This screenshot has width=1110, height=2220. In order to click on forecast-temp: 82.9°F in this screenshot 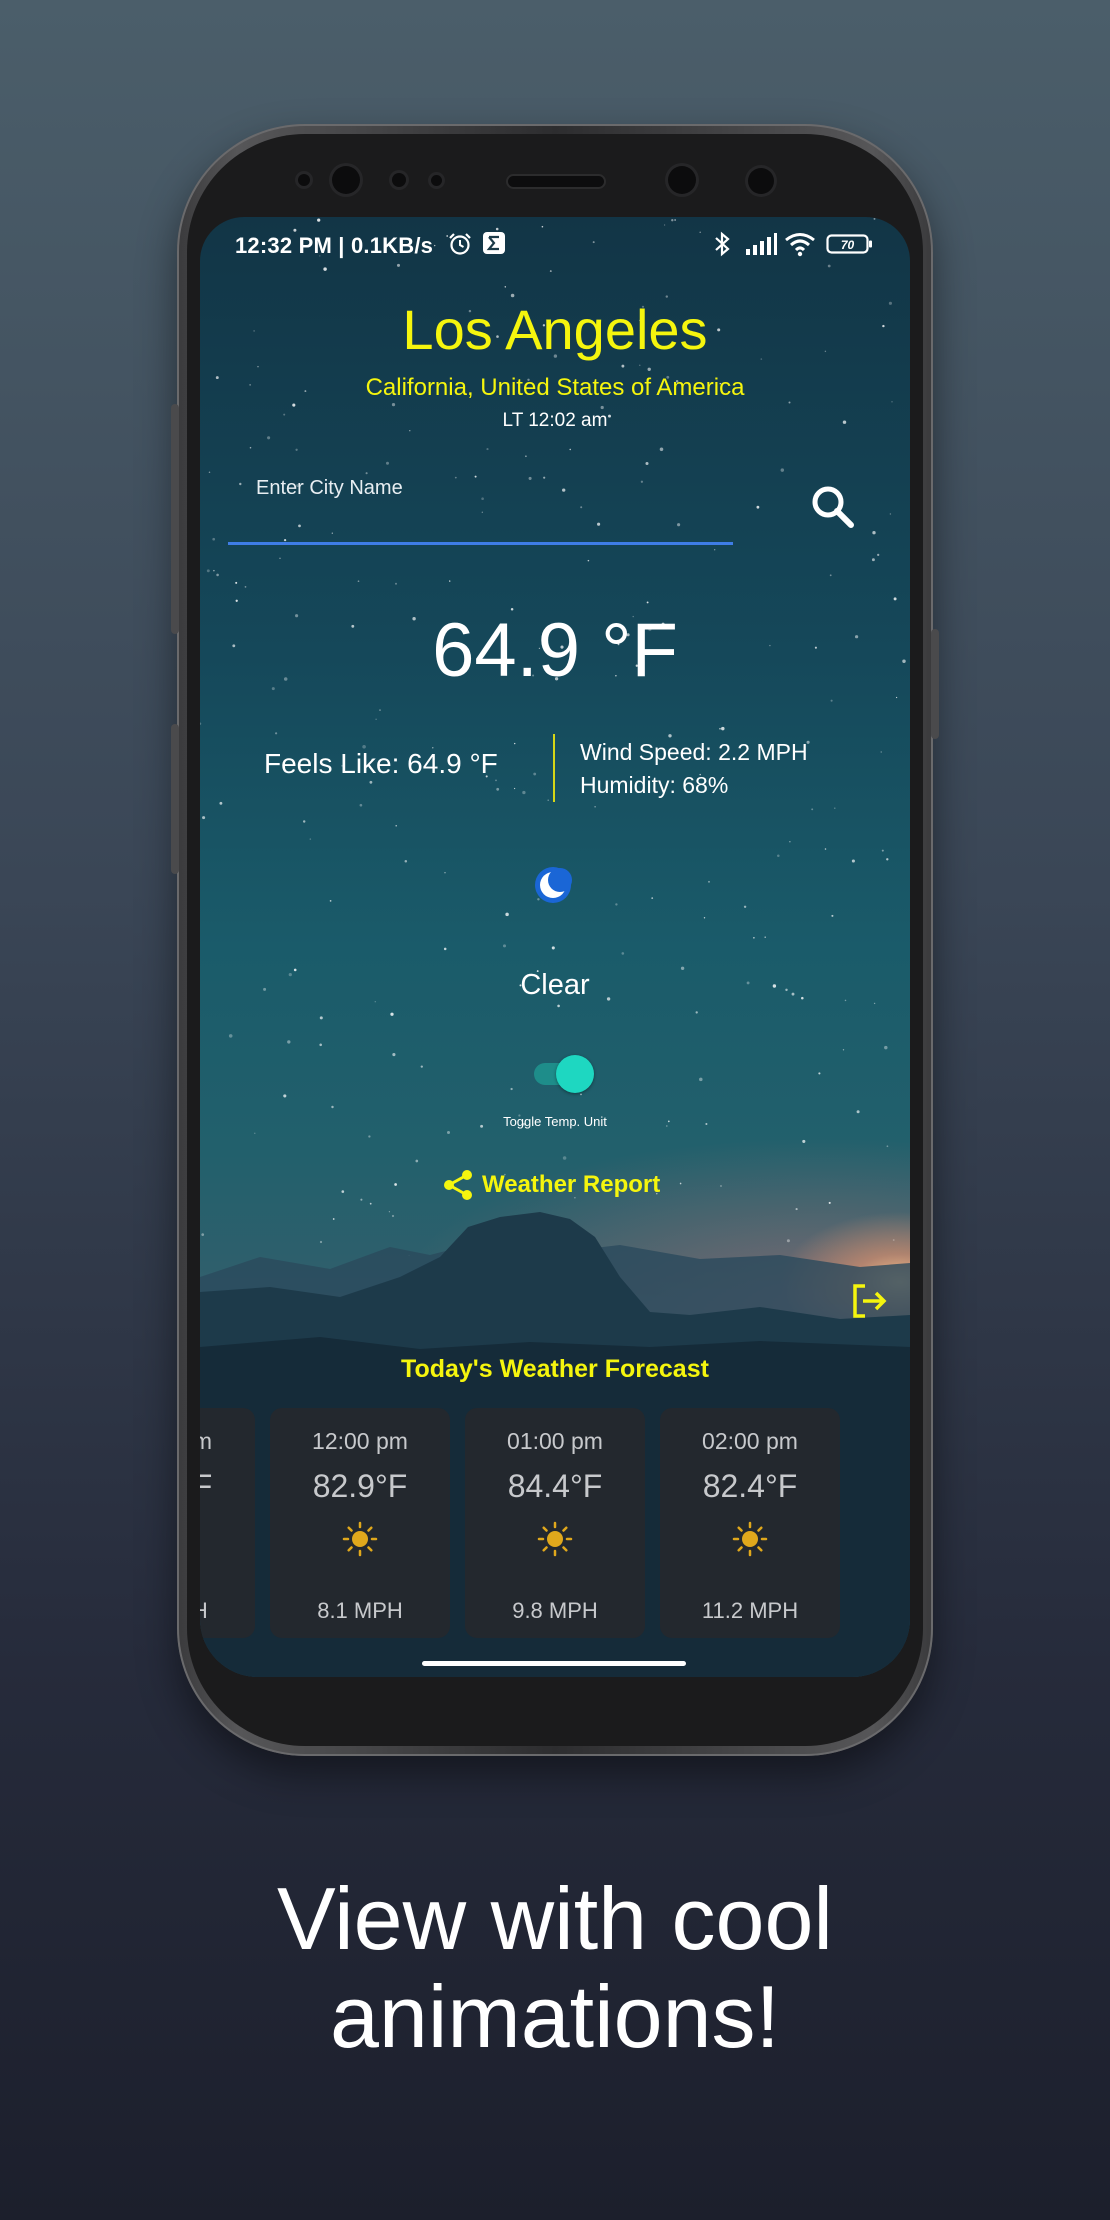, I will do `click(360, 1486)`.